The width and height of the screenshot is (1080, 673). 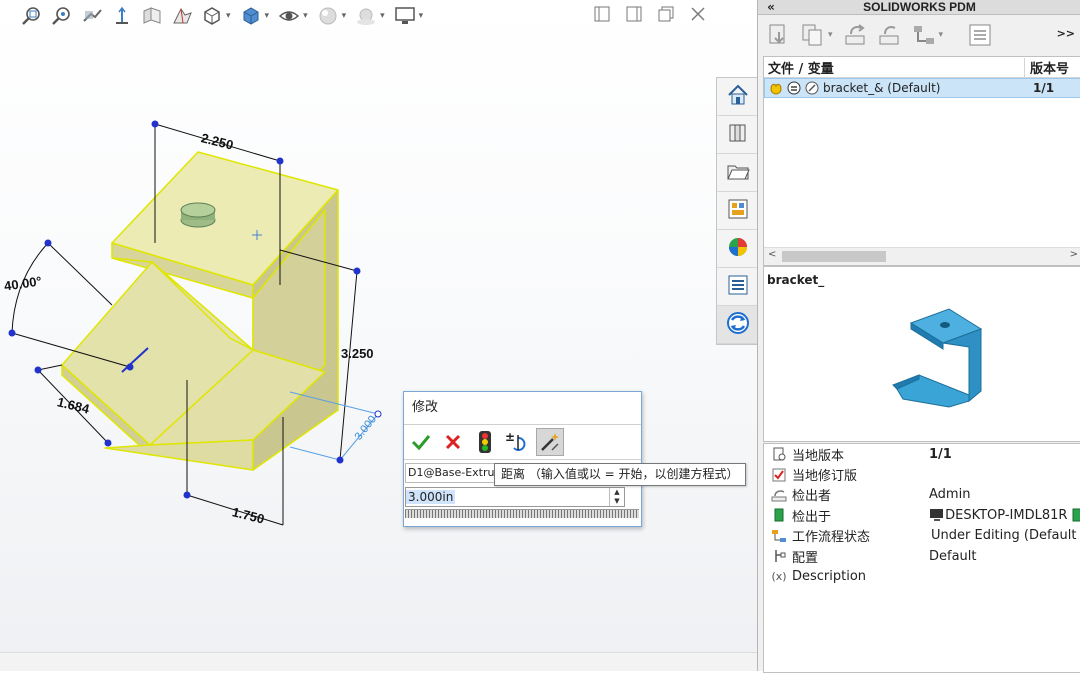 What do you see at coordinates (834, 256) in the screenshot?
I see `scroll-thumb` at bounding box center [834, 256].